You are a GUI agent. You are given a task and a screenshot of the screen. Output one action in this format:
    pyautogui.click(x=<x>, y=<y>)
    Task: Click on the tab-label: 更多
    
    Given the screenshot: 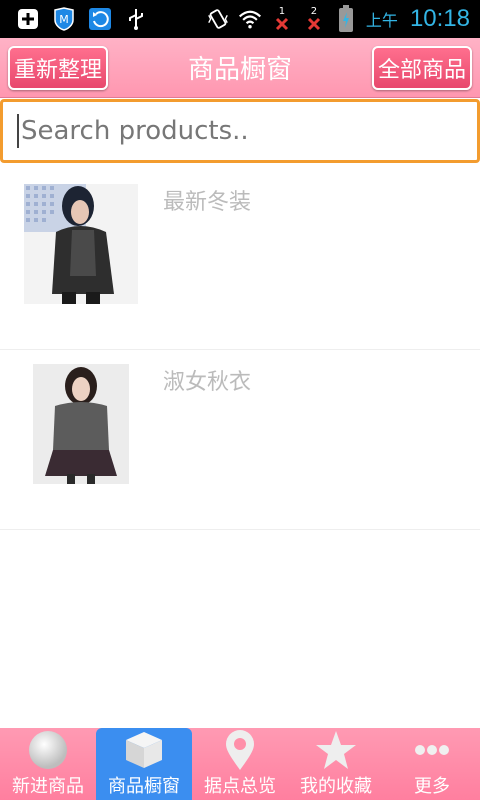 What is the action you would take?
    pyautogui.click(x=432, y=786)
    